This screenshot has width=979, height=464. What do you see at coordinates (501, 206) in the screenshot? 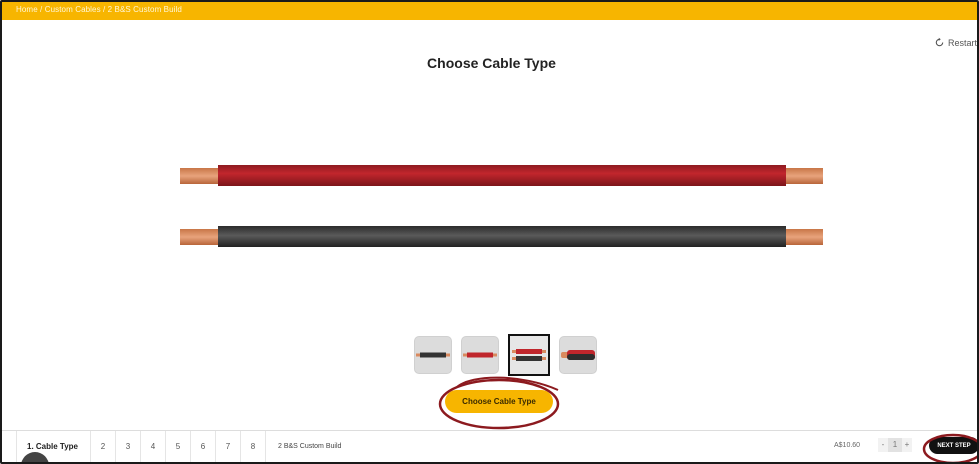
I see `cable-preview` at bounding box center [501, 206].